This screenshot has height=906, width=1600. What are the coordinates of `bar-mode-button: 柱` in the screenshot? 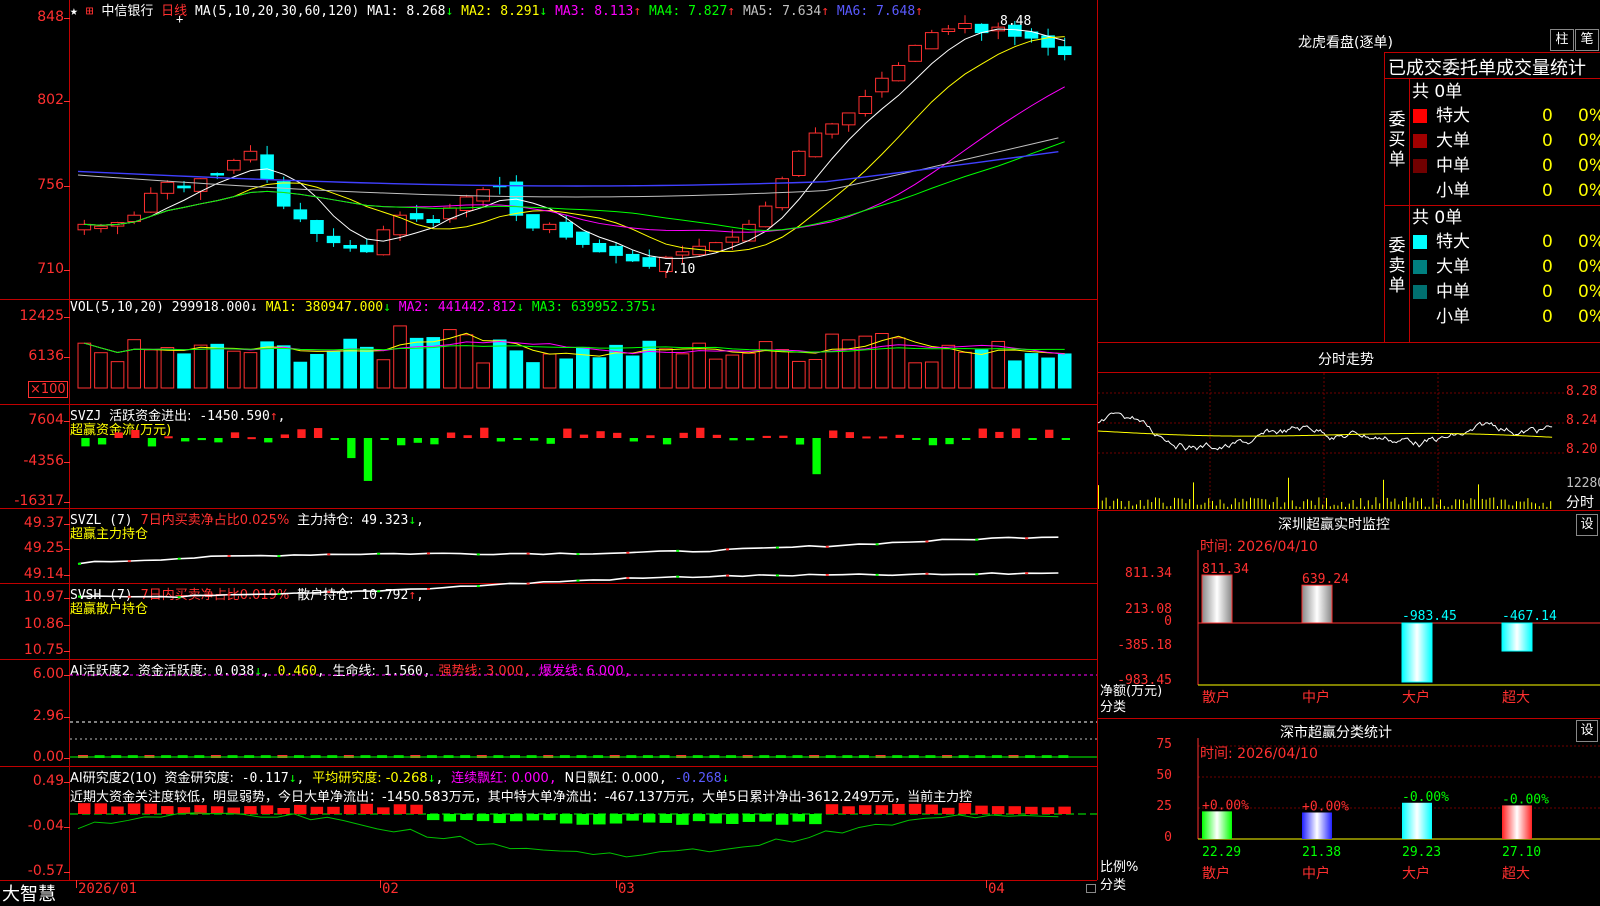 It's located at (1562, 40).